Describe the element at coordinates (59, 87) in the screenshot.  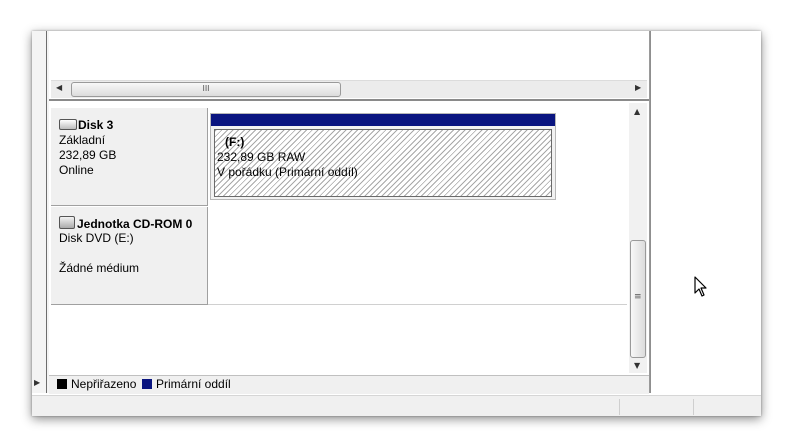
I see `scroll-left-arrow-icon: ◀` at that location.